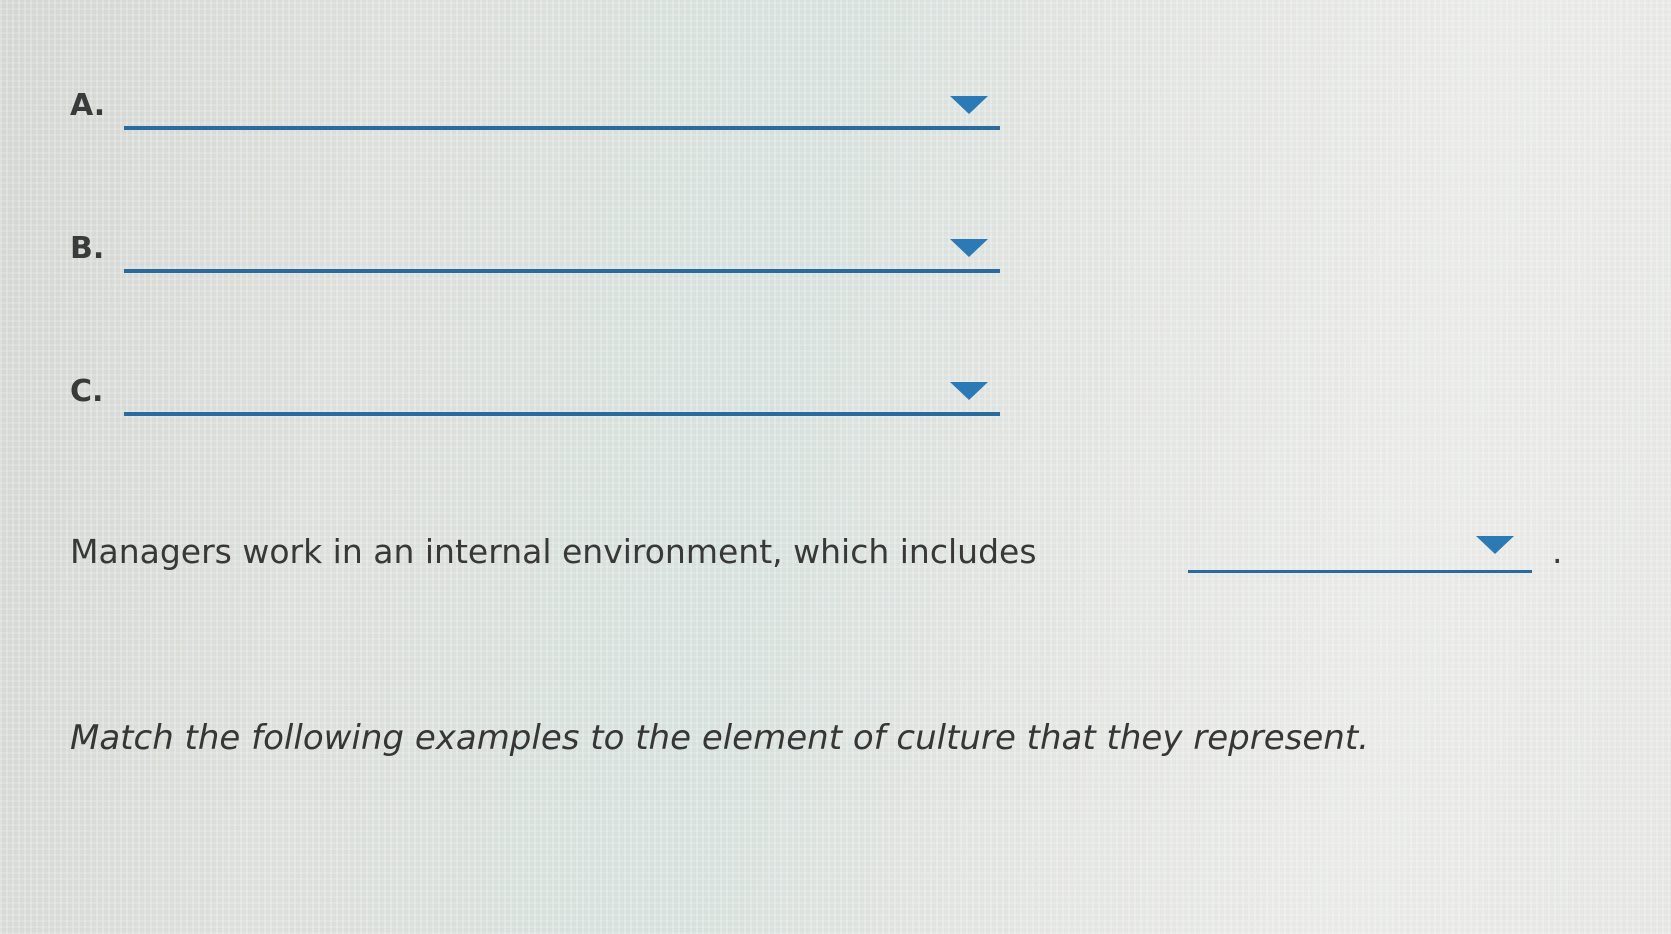 Image resolution: width=1671 pixels, height=934 pixels. What do you see at coordinates (562, 395) in the screenshot?
I see `dropdown-c` at bounding box center [562, 395].